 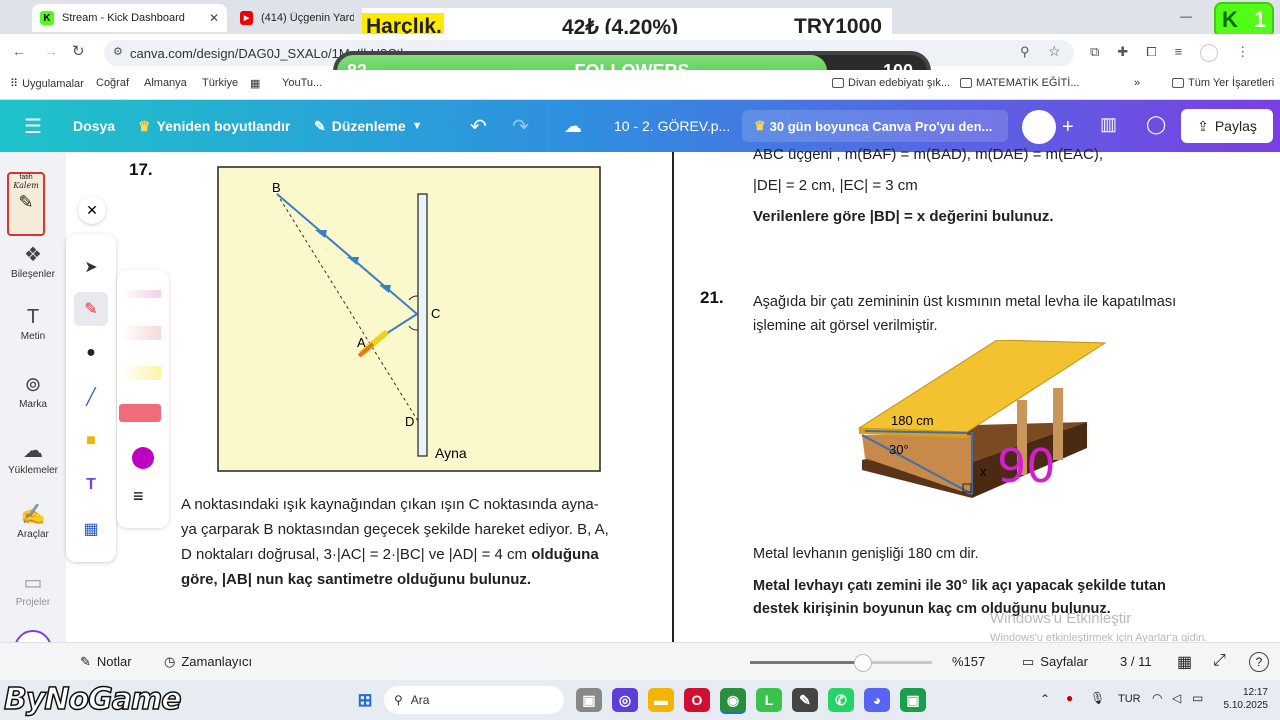 What do you see at coordinates (33, 521) in the screenshot?
I see `rail-tools: ✍ Araçlar` at bounding box center [33, 521].